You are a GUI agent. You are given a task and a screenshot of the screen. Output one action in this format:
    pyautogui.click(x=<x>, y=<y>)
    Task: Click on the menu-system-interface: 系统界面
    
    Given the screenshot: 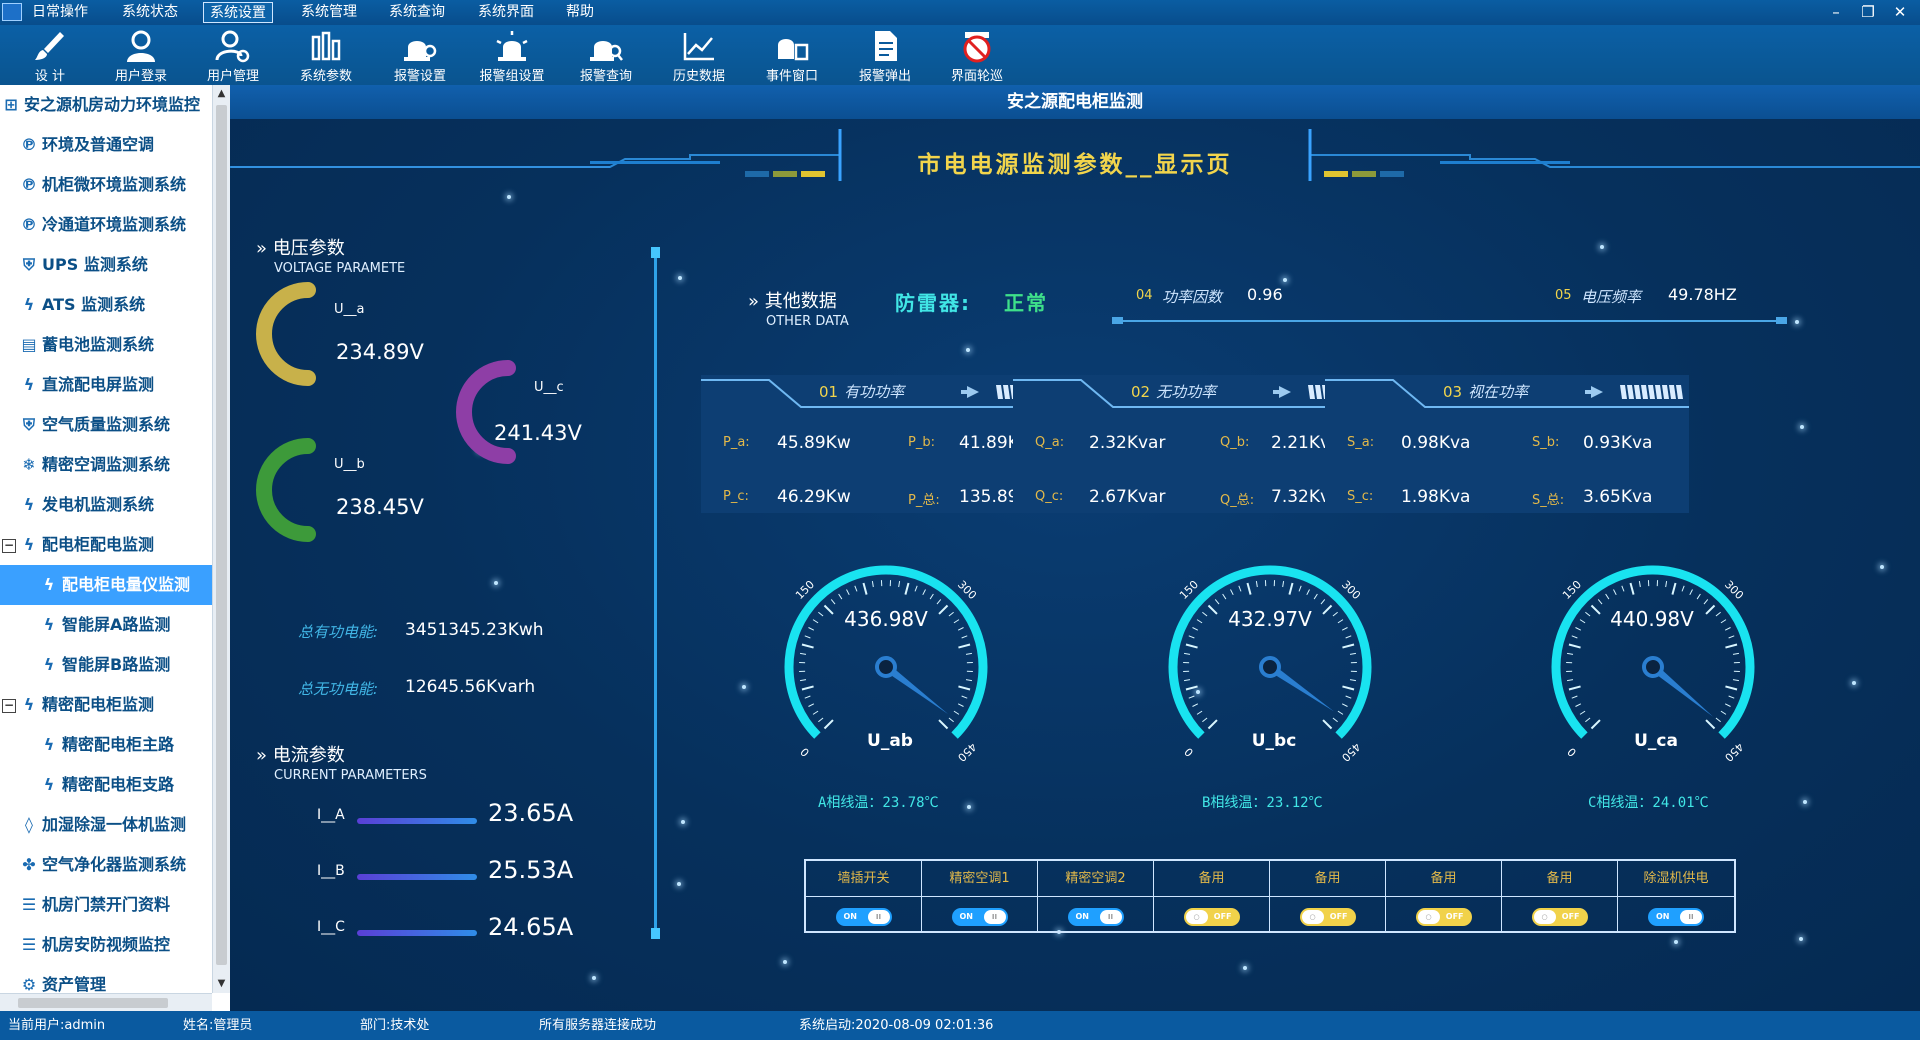 What is the action you would take?
    pyautogui.click(x=506, y=12)
    